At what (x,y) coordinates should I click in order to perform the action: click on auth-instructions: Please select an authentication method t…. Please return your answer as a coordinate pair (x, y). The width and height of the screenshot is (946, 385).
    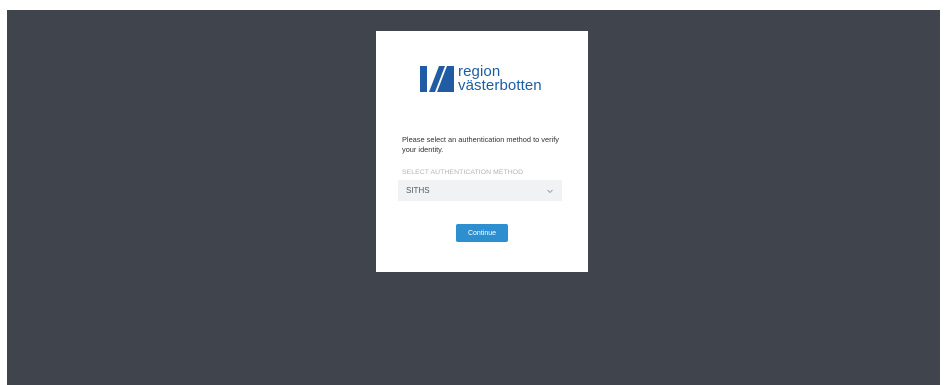
    Looking at the image, I should click on (480, 144).